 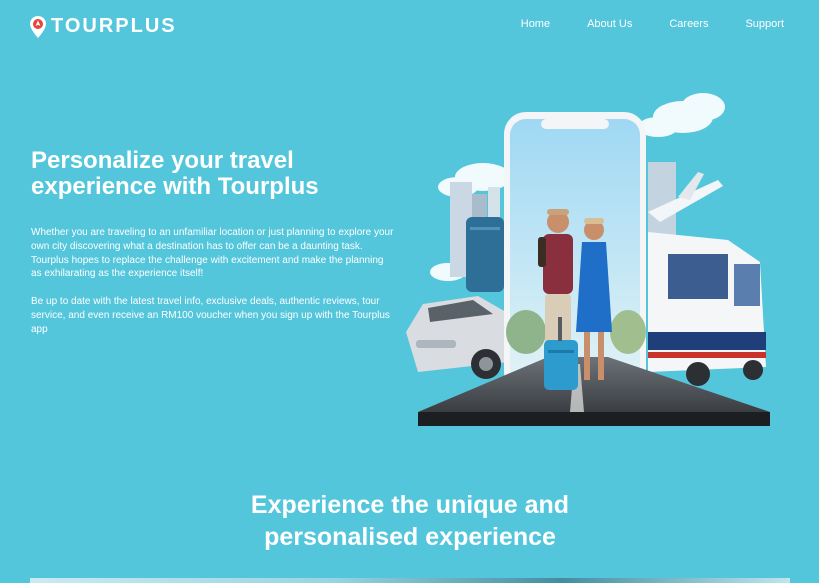 What do you see at coordinates (409, 28) in the screenshot?
I see `site-header: TOURPLUS Home About Us Careers Support` at bounding box center [409, 28].